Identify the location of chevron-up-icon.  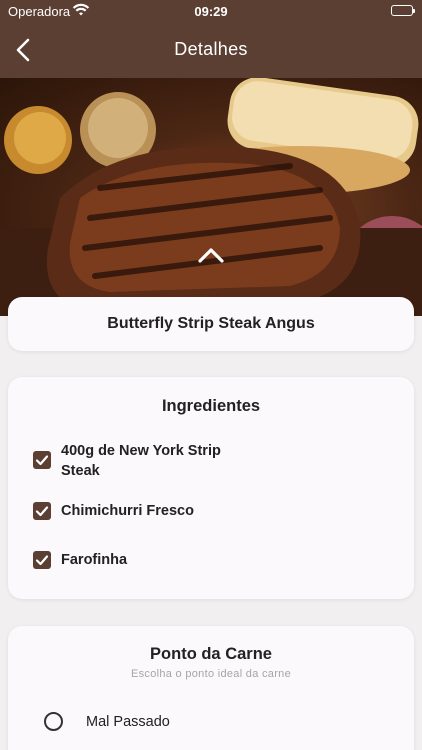
(211, 255).